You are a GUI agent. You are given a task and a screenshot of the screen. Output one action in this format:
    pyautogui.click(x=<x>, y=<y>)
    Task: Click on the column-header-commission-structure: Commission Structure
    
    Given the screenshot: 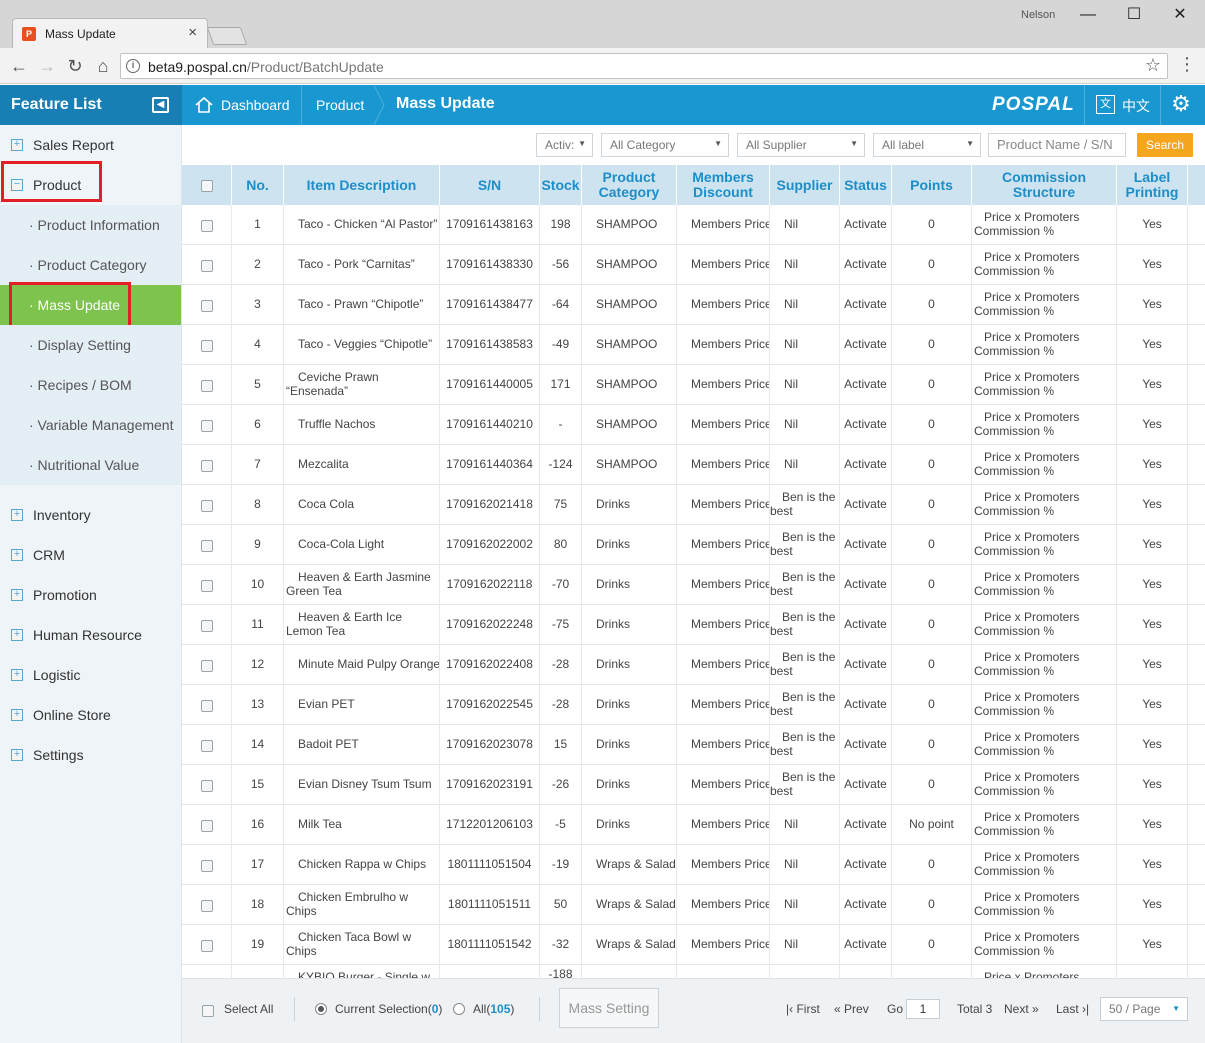 What is the action you would take?
    pyautogui.click(x=1044, y=185)
    